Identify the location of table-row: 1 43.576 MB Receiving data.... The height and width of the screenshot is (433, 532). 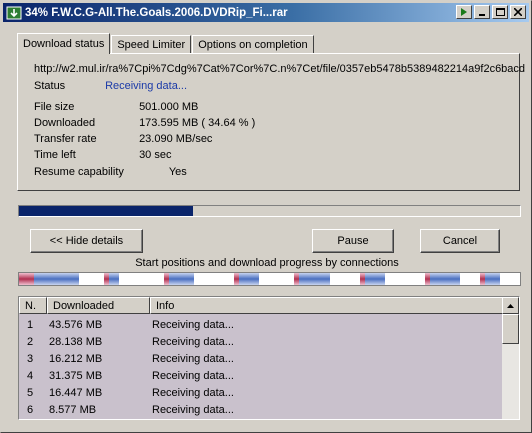
(261, 324).